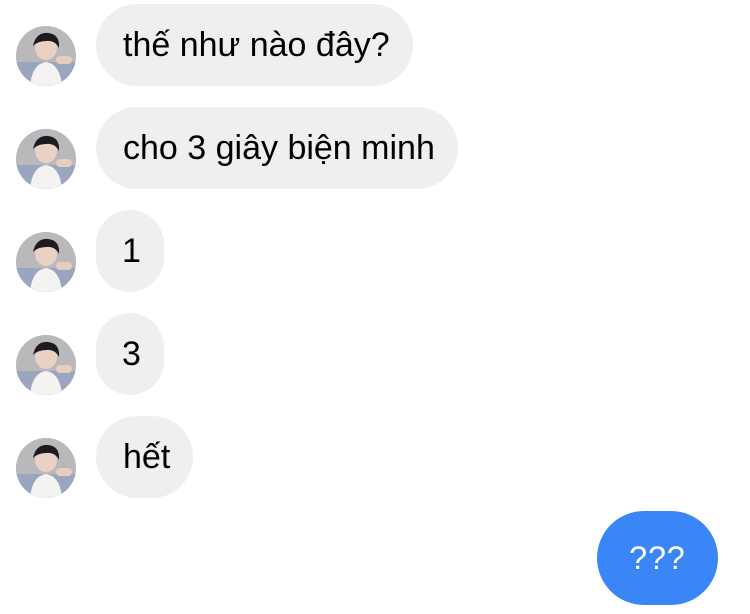  What do you see at coordinates (657, 558) in the screenshot?
I see `sent-message-bubble: ???` at bounding box center [657, 558].